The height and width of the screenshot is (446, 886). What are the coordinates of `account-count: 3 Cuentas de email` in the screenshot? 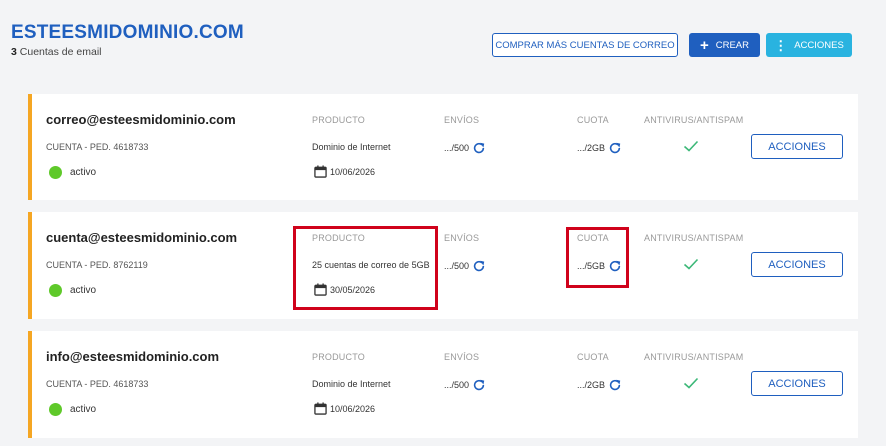 It's located at (56, 52).